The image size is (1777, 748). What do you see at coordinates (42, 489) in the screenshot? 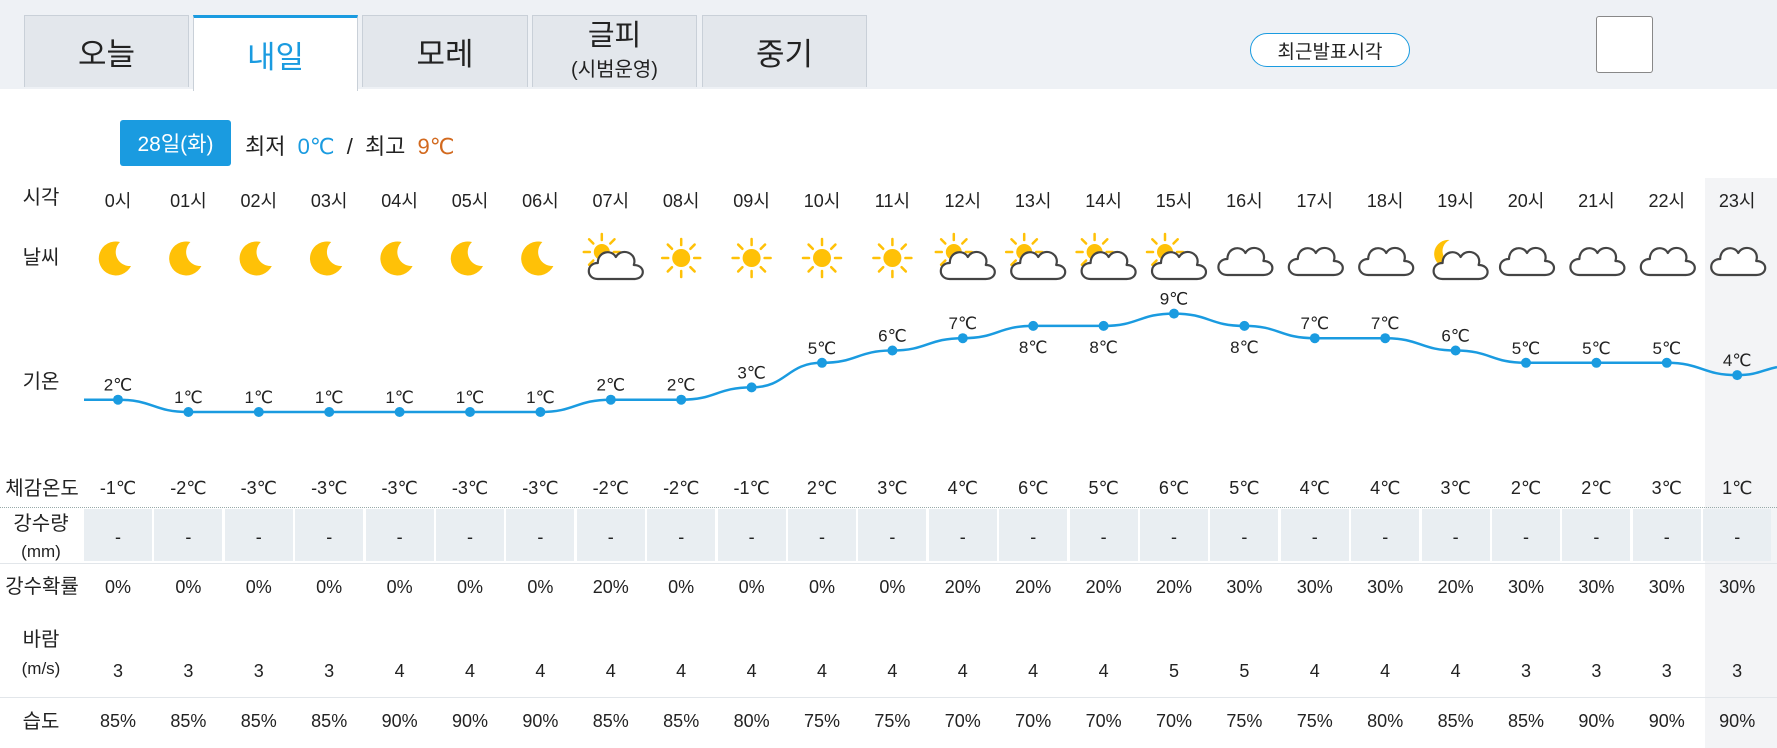
I see `row-label-feels-like: 체감온도` at bounding box center [42, 489].